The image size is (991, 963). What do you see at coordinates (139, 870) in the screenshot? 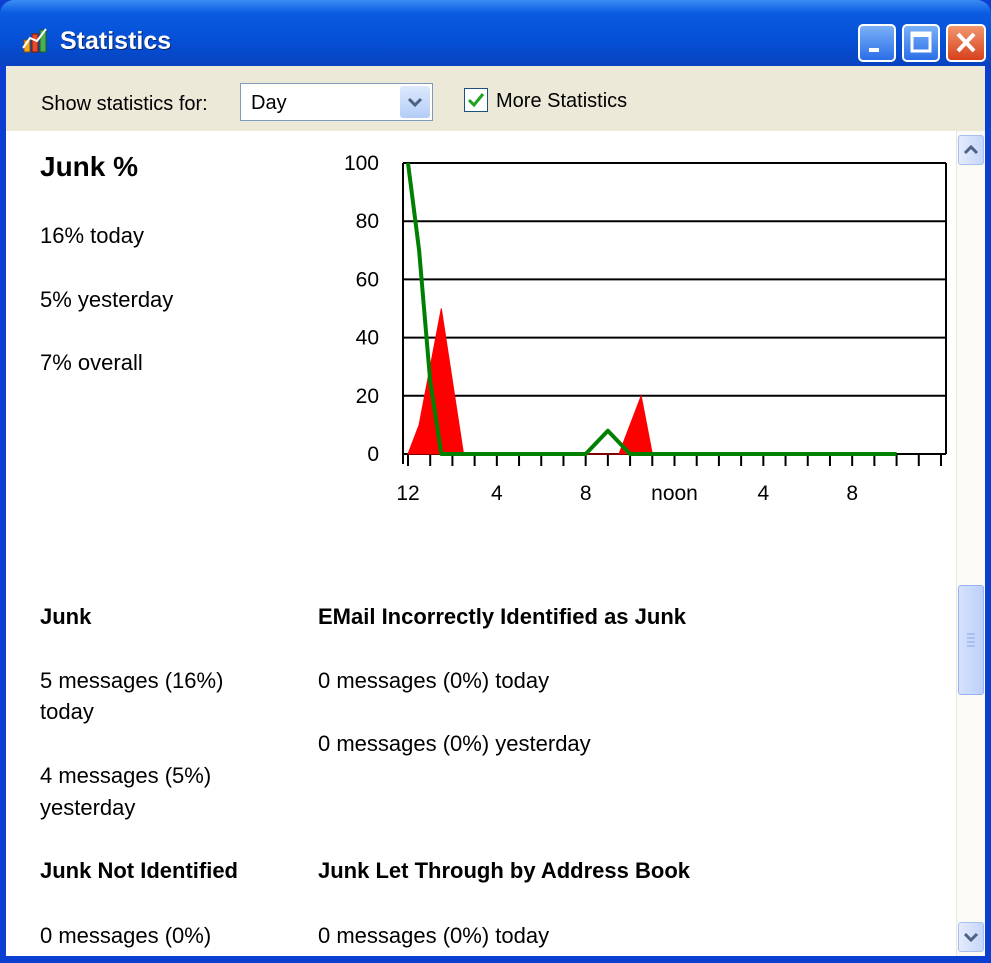
I see `not-identified-heading: Junk Not Identified` at bounding box center [139, 870].